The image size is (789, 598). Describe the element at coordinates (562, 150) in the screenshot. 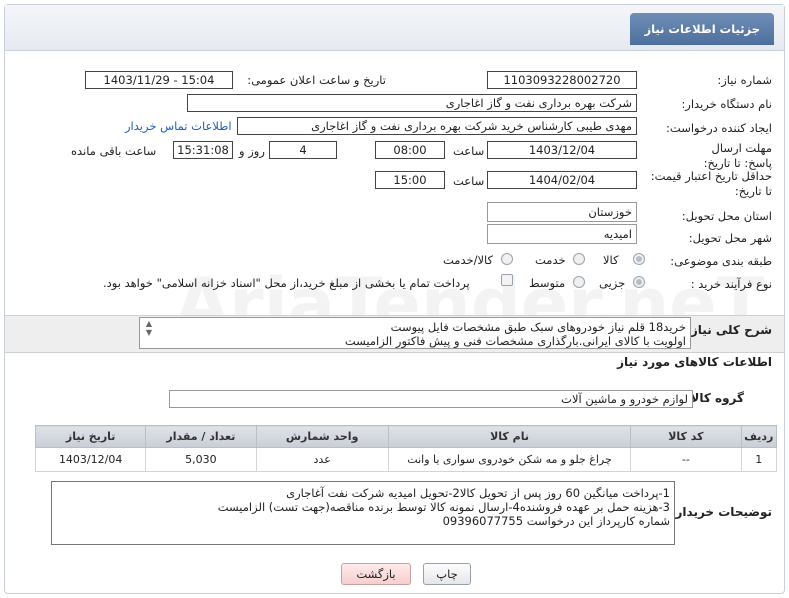

I see `deadline-date-field: 1403/12/04` at that location.